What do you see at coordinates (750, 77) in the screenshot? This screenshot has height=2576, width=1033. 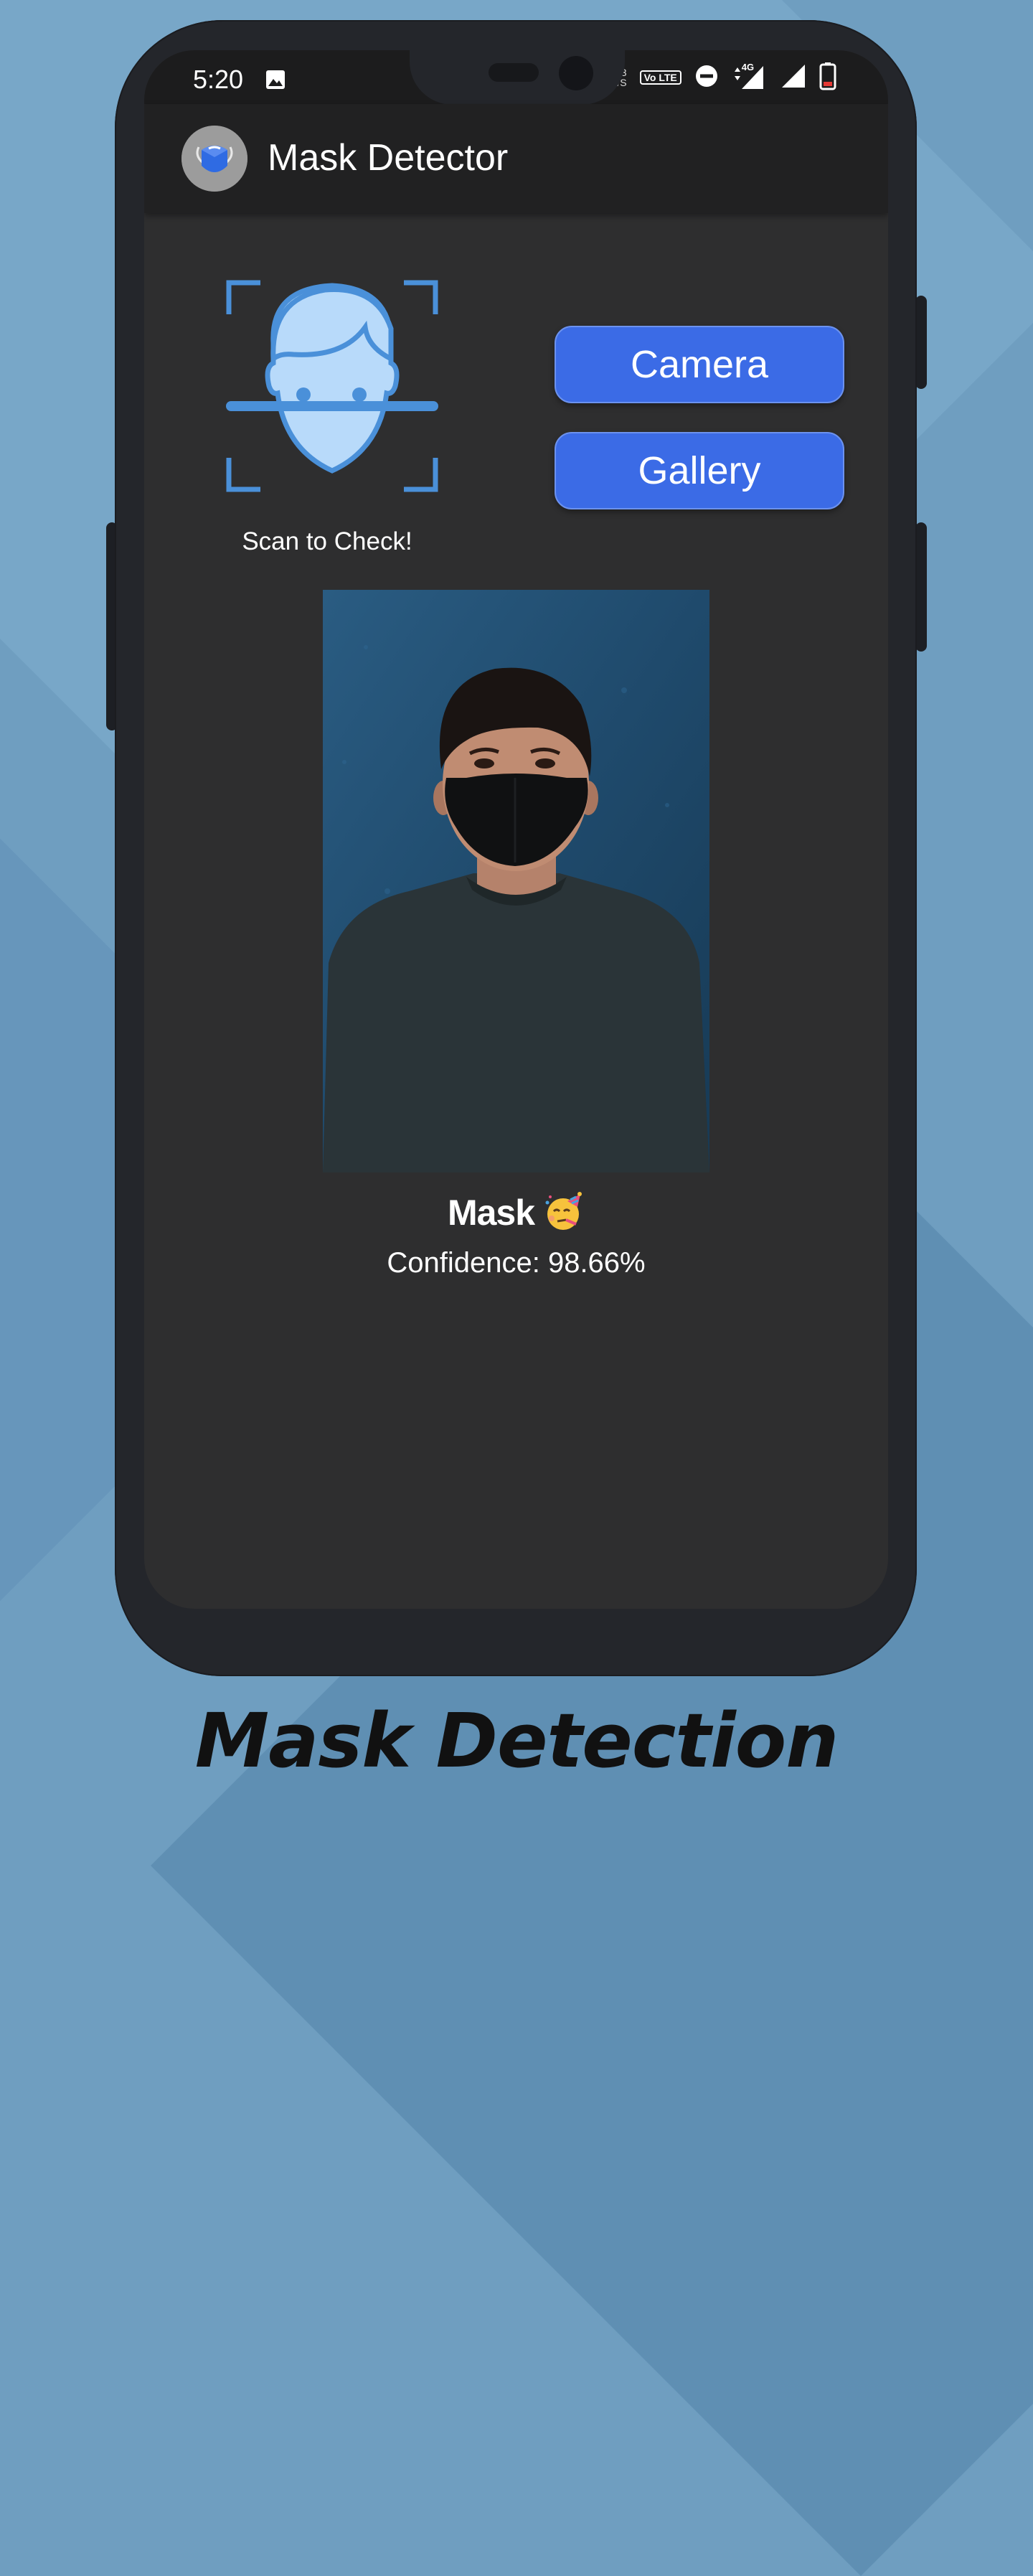 I see `signal-4g-icon: 4G` at bounding box center [750, 77].